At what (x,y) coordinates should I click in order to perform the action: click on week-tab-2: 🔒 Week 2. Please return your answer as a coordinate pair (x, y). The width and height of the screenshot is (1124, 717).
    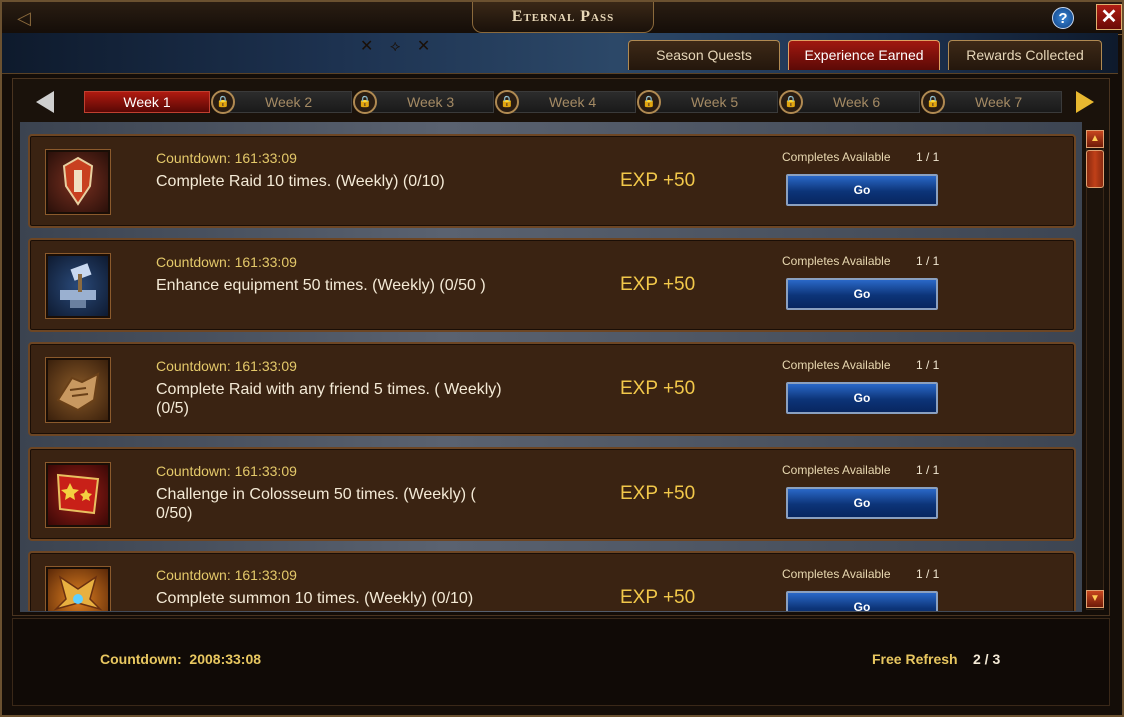
    Looking at the image, I should click on (281, 102).